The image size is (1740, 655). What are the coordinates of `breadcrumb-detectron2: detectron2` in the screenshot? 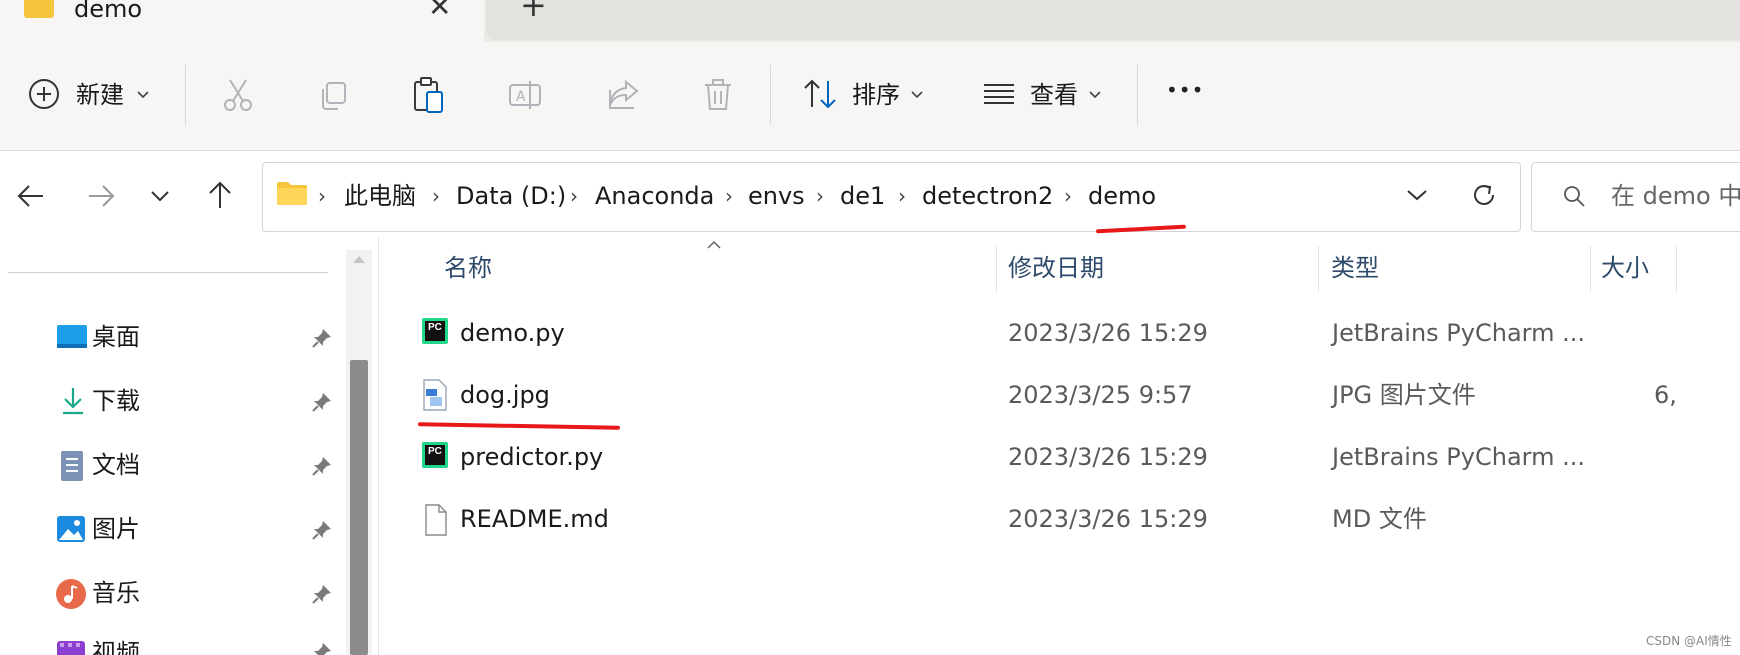 It's located at (987, 196).